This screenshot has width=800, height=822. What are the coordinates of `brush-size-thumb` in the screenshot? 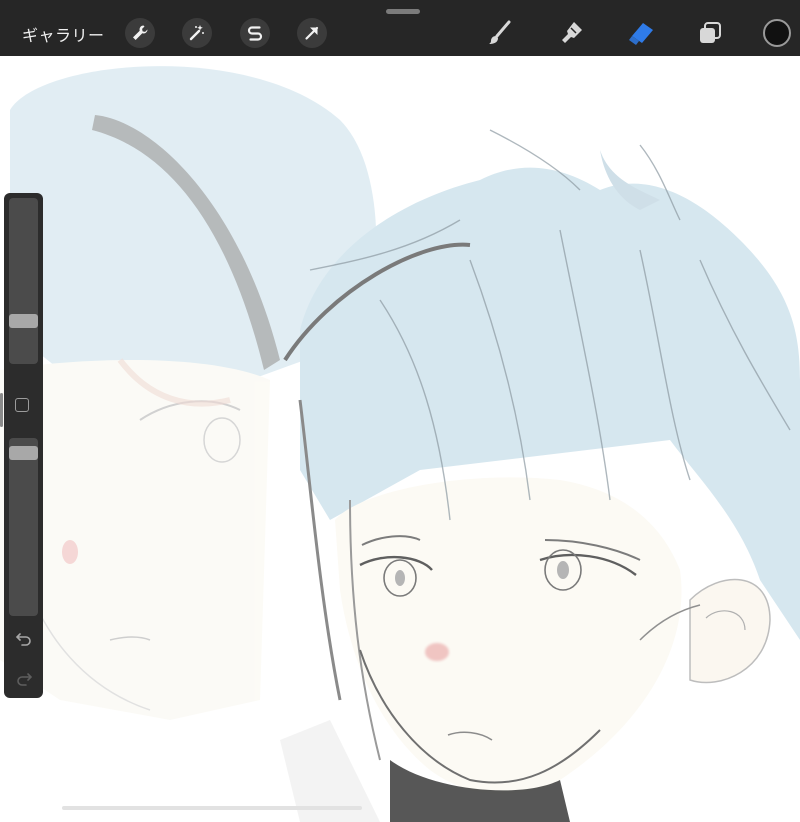 It's located at (23, 321).